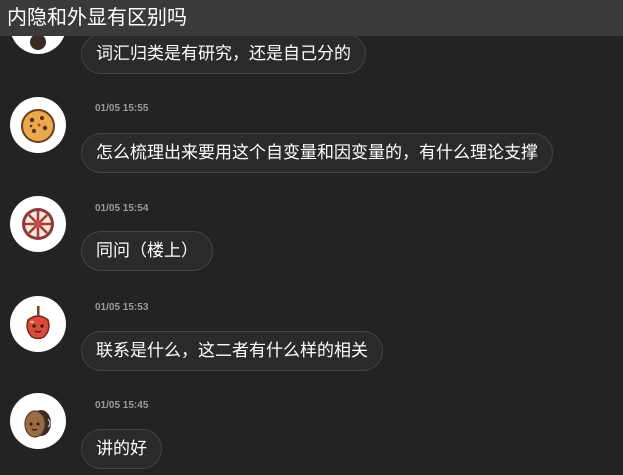  Describe the element at coordinates (122, 307) in the screenshot. I see `message-timestamp: 01/05 15:53` at that location.